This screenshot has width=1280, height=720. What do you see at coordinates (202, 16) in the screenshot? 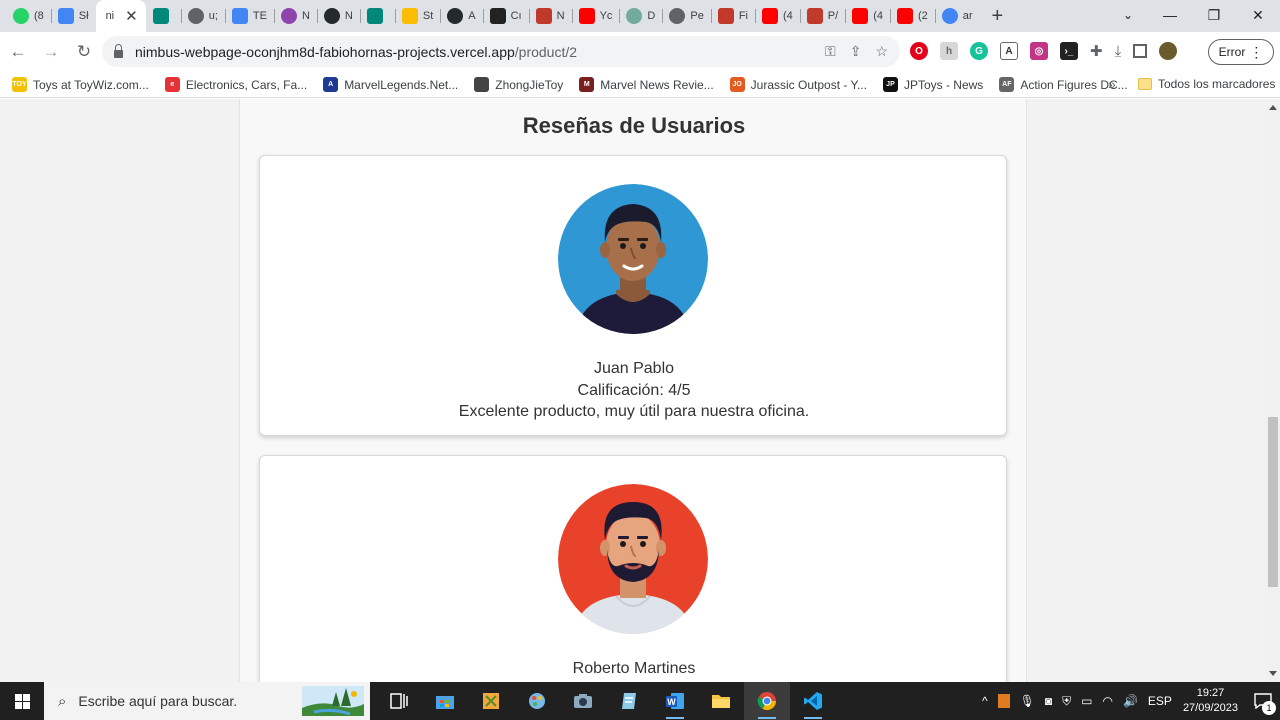
I see `browser-tab: u;` at bounding box center [202, 16].